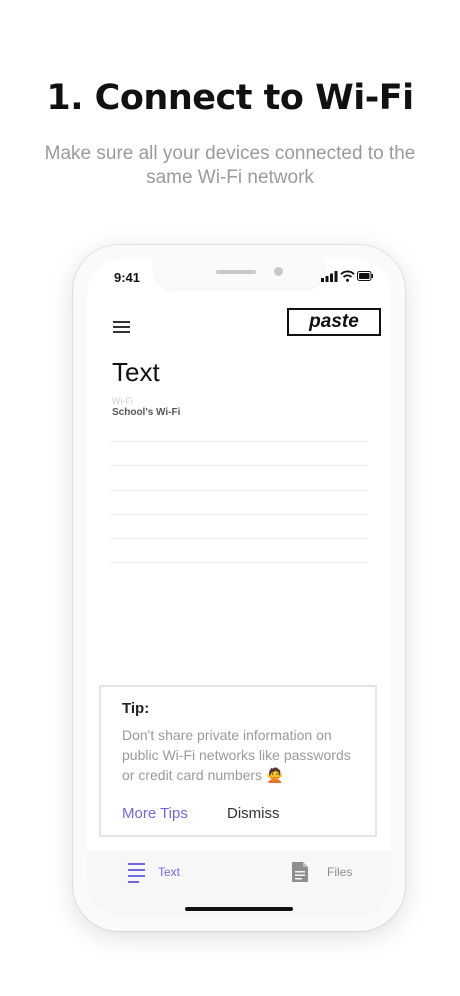 The width and height of the screenshot is (460, 996). Describe the element at coordinates (274, 775) in the screenshot. I see `no-gesture-emoji-icon: 🙅` at that location.